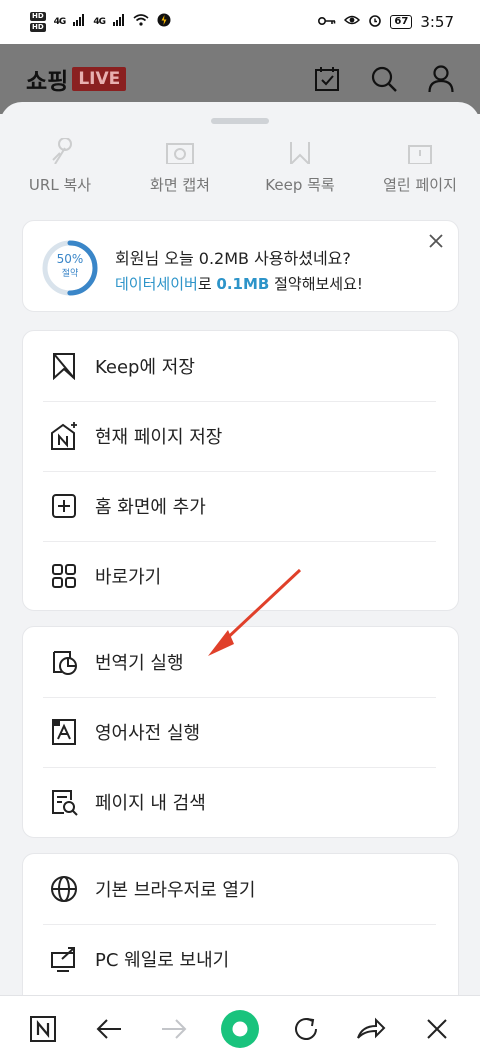  What do you see at coordinates (148, 733) in the screenshot?
I see `menu-item-label: 영어사전 실행` at bounding box center [148, 733].